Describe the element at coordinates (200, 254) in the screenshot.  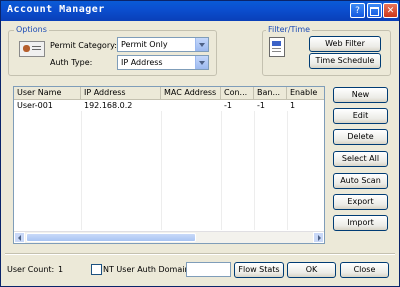
I see `footer-separator` at that location.